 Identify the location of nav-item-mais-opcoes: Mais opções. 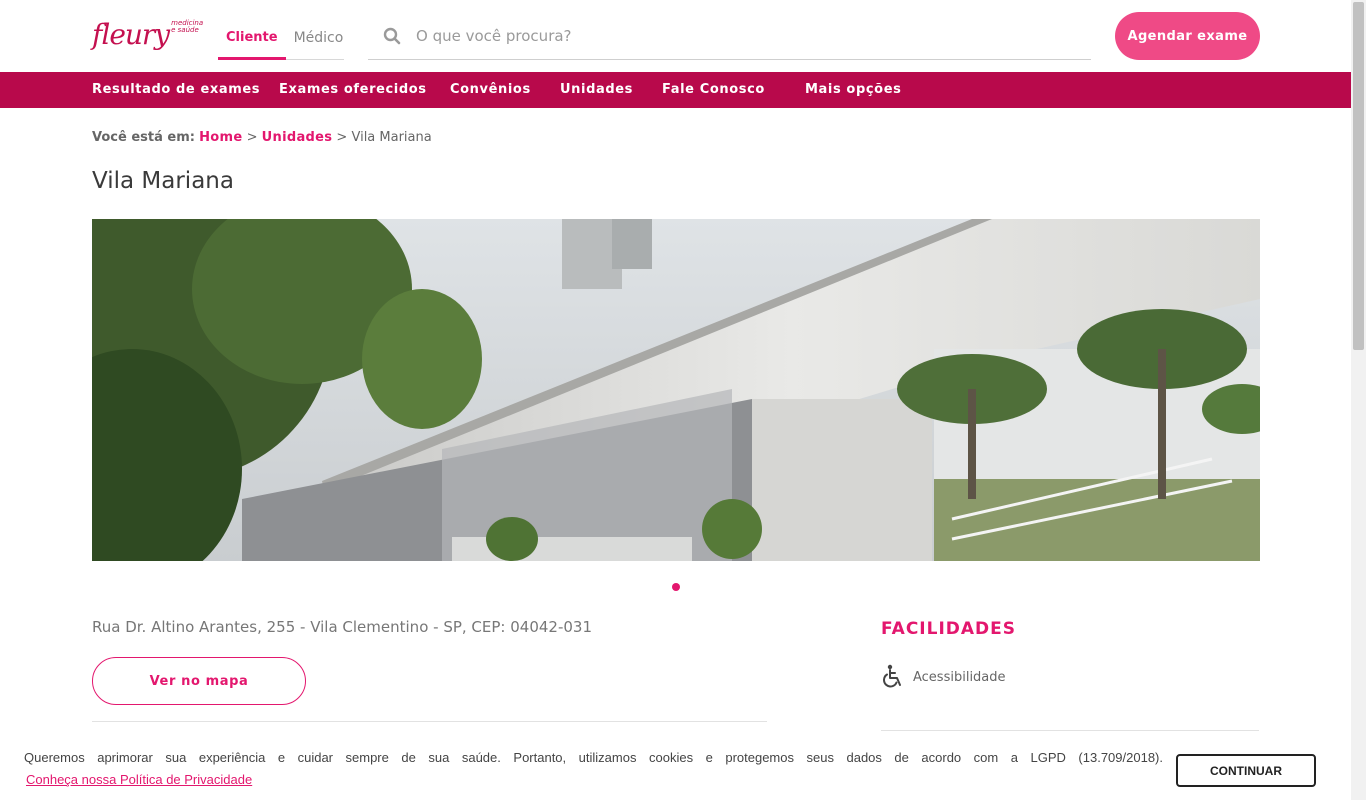
(853, 90).